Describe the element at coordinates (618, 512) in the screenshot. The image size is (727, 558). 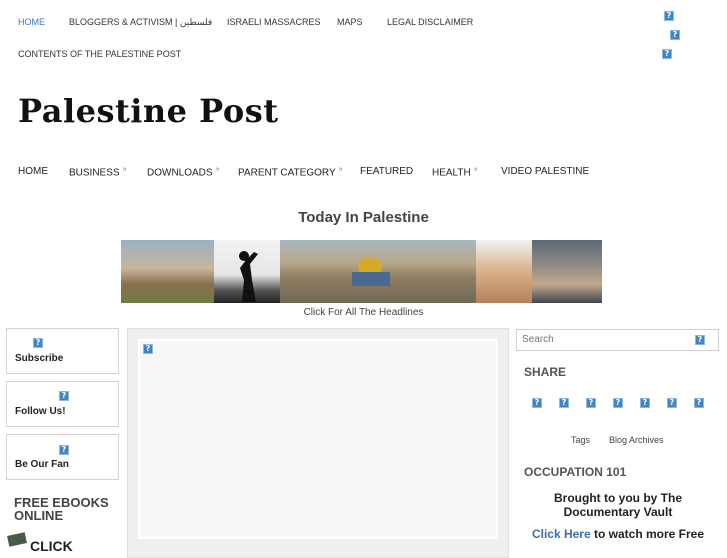
I see `brought-line: Documentary Vault` at that location.